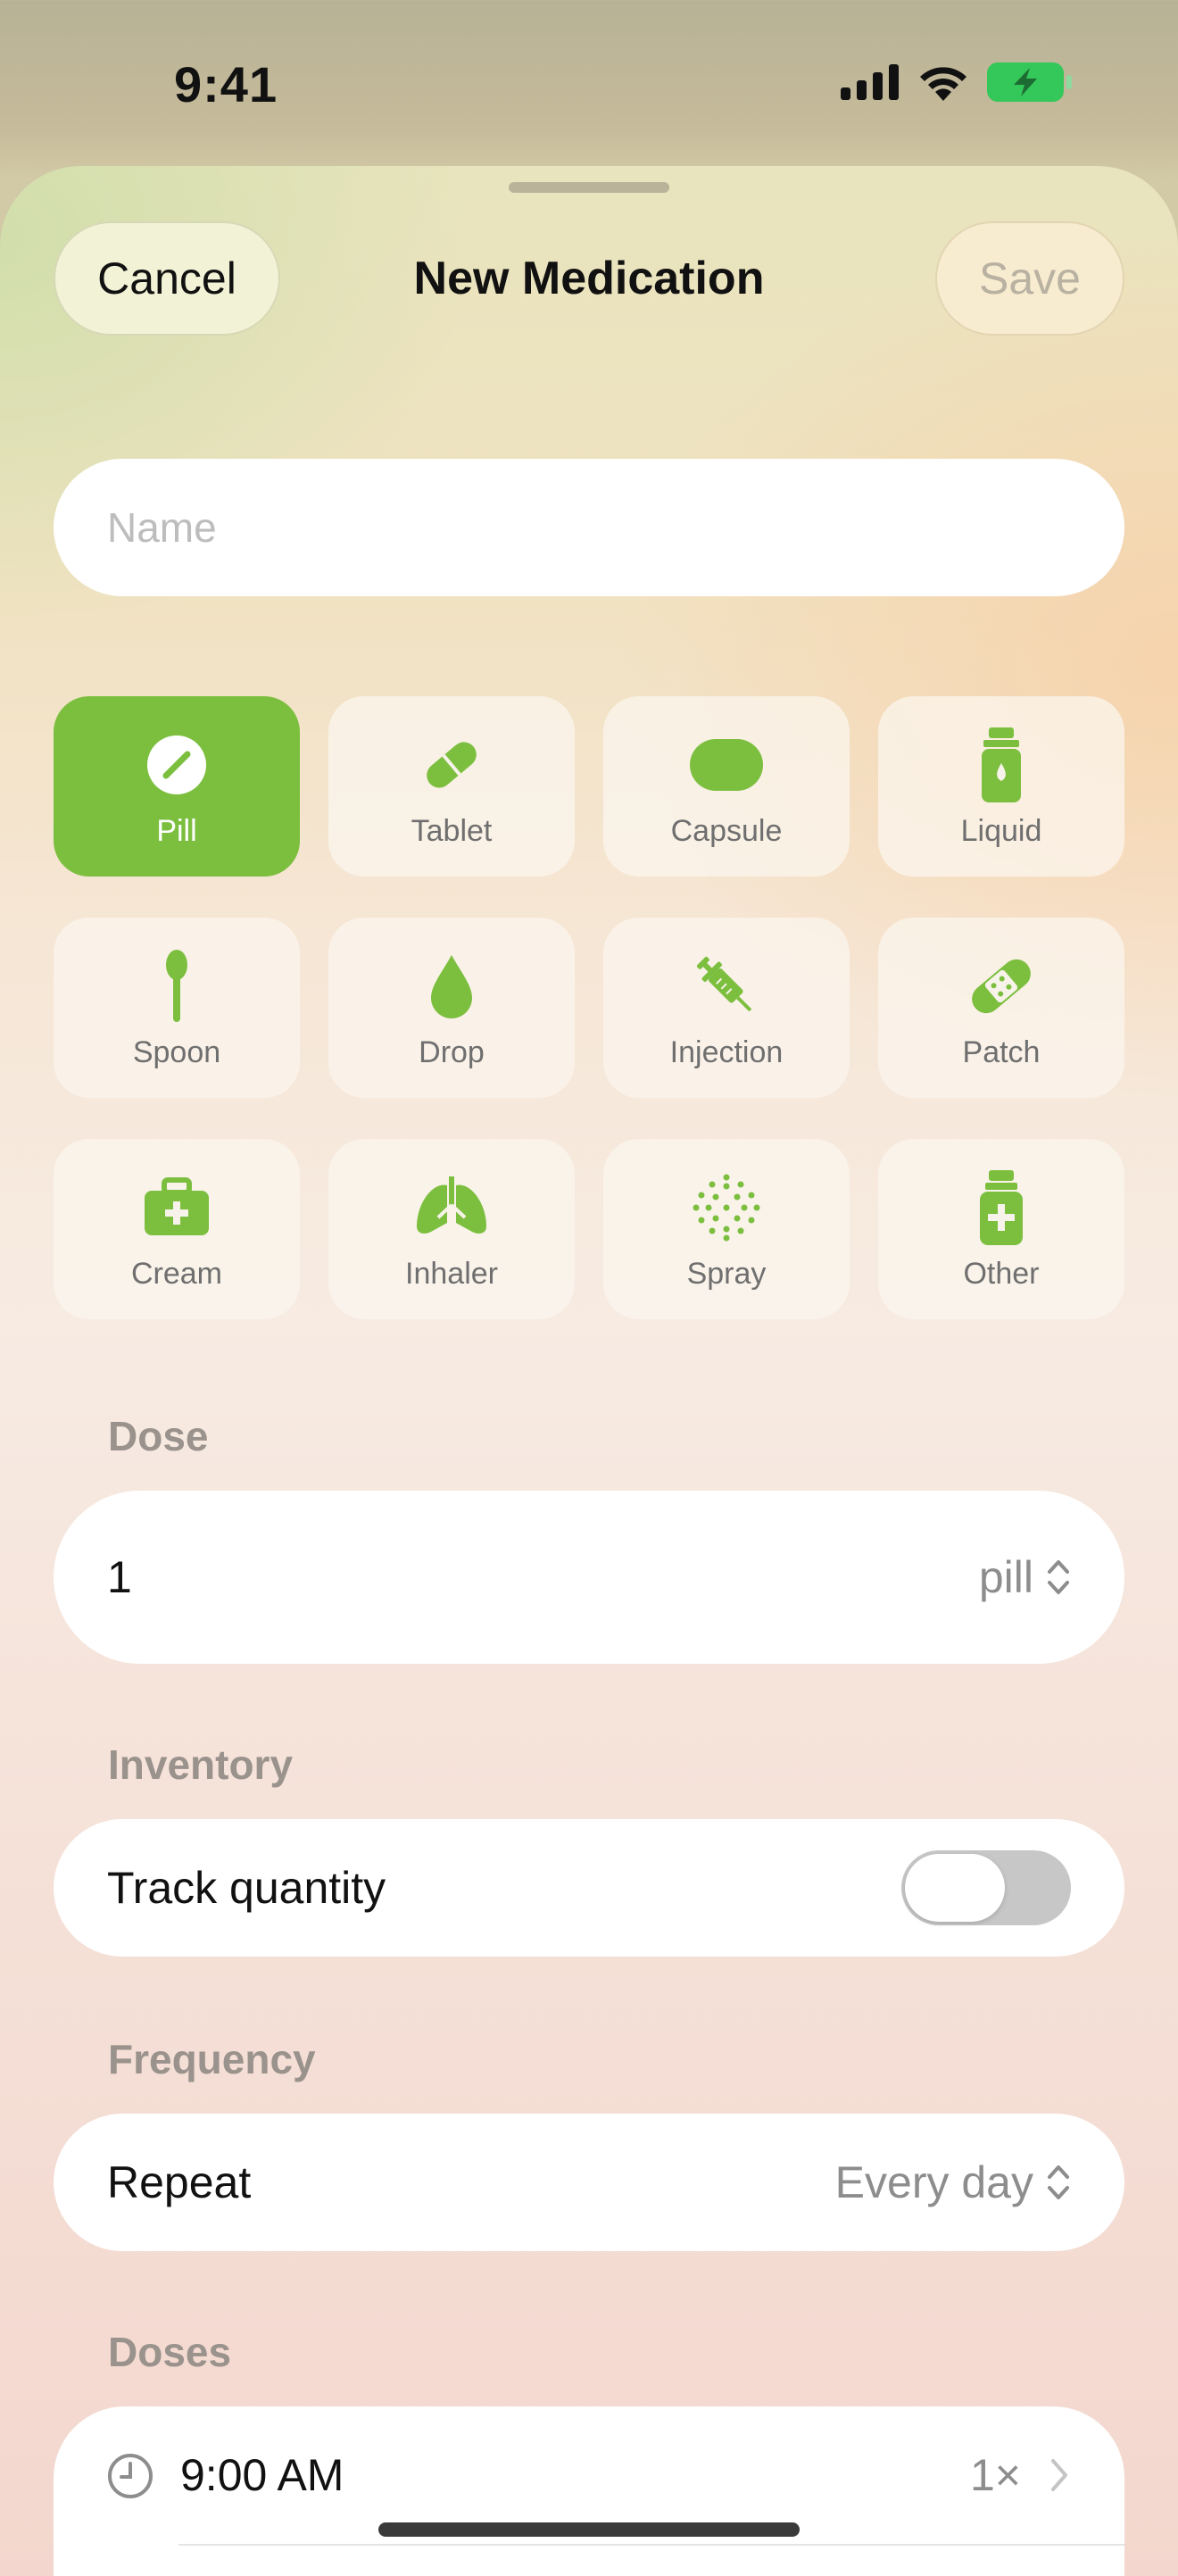  I want to click on track-quantity-label: Track quantity, so click(246, 1888).